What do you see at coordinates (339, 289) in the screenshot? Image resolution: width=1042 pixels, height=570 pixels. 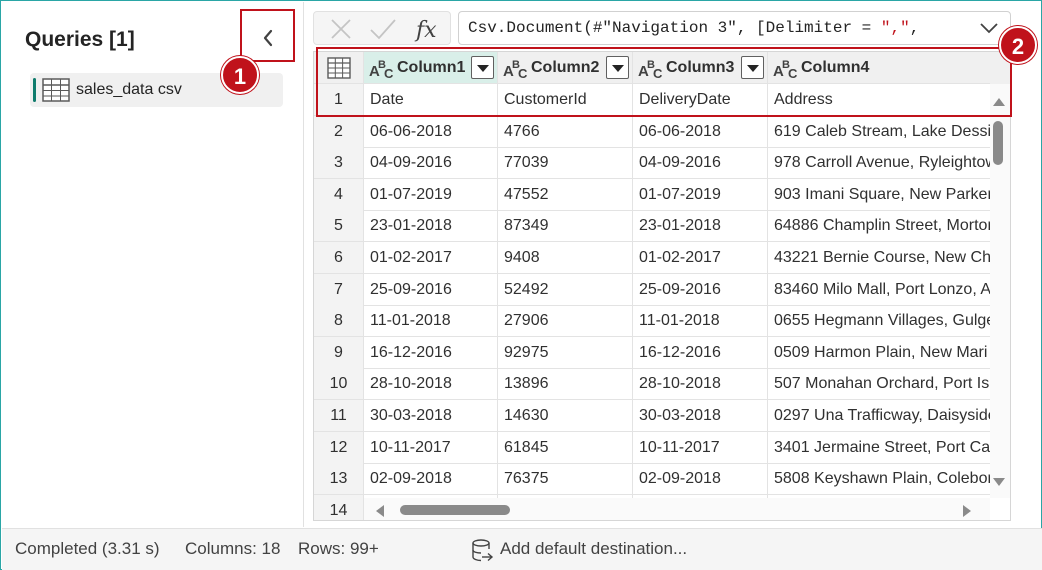 I see `row-number: 7` at bounding box center [339, 289].